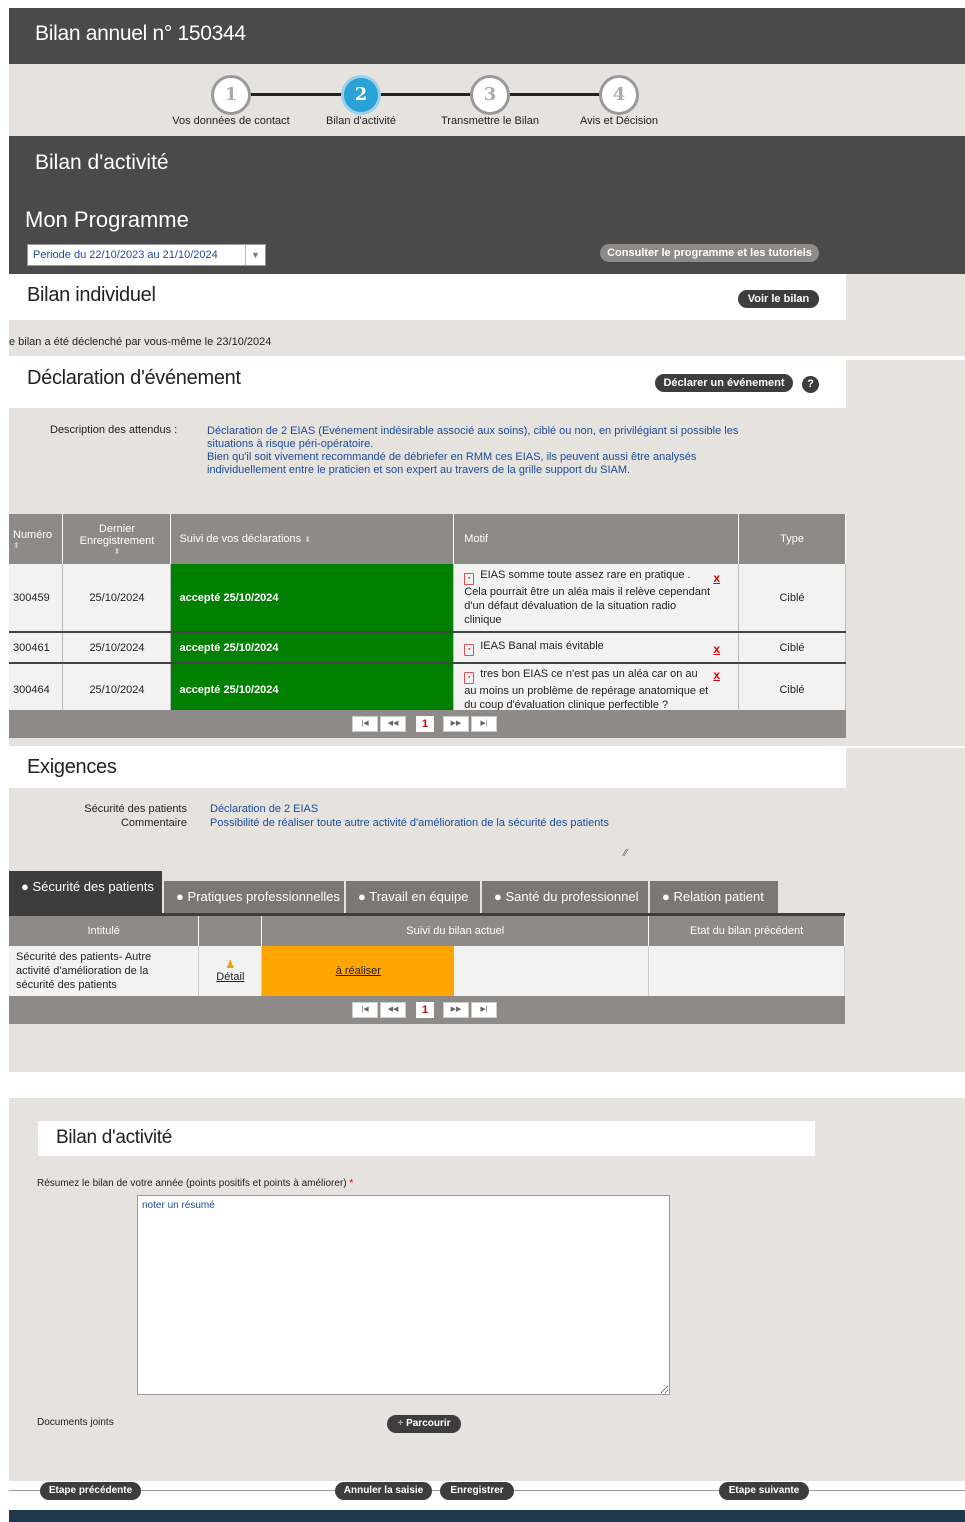 The height and width of the screenshot is (1522, 965). Describe the element at coordinates (140, 33) in the screenshot. I see `page-title: Bilan annuel n° 150344` at that location.